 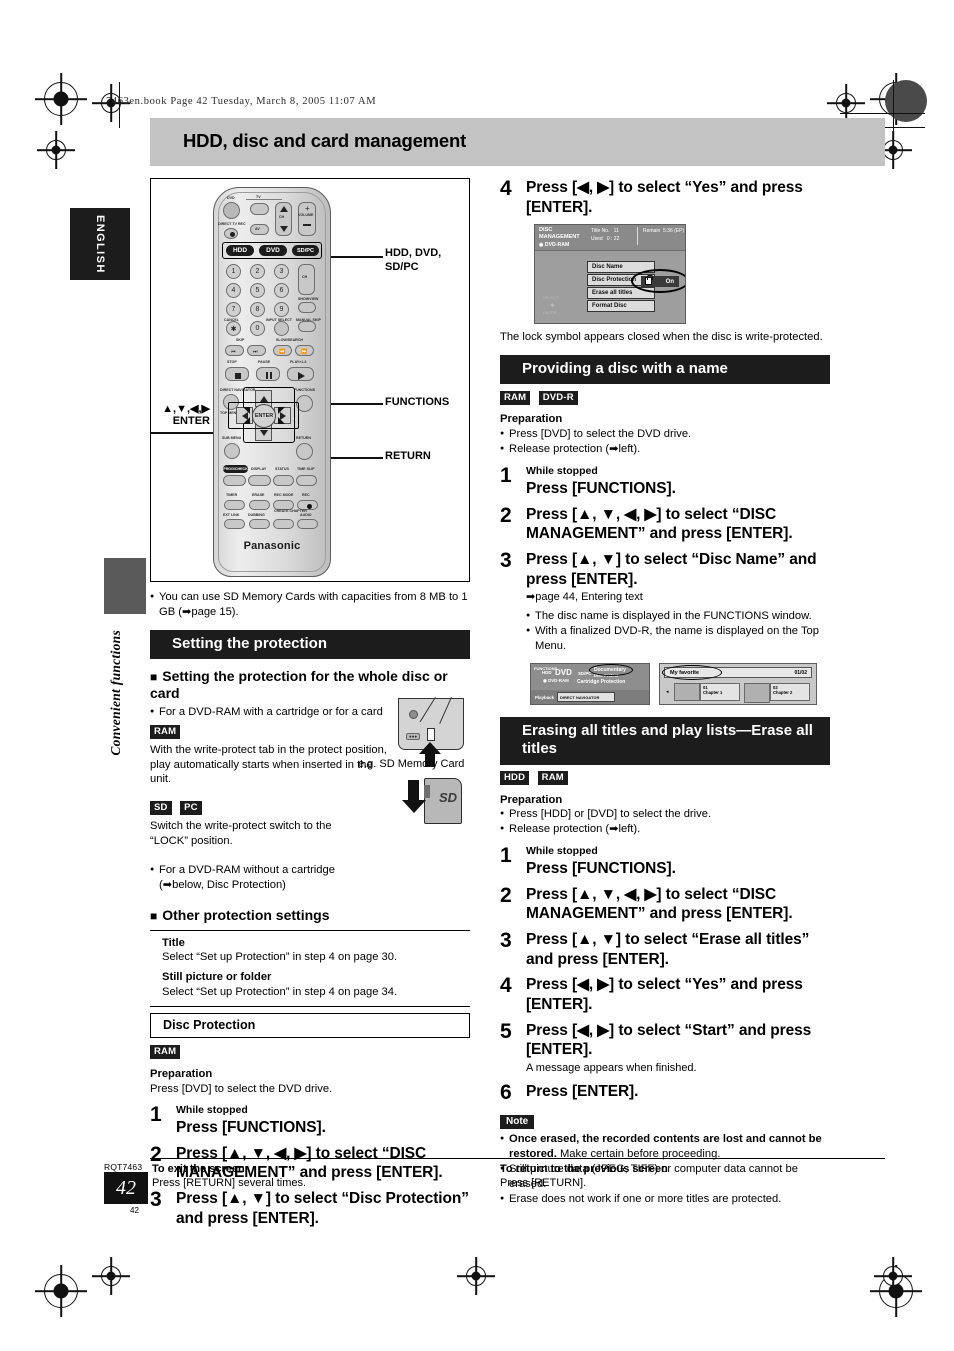 What do you see at coordinates (284, 209) in the screenshot?
I see `ch-up-icon` at bounding box center [284, 209].